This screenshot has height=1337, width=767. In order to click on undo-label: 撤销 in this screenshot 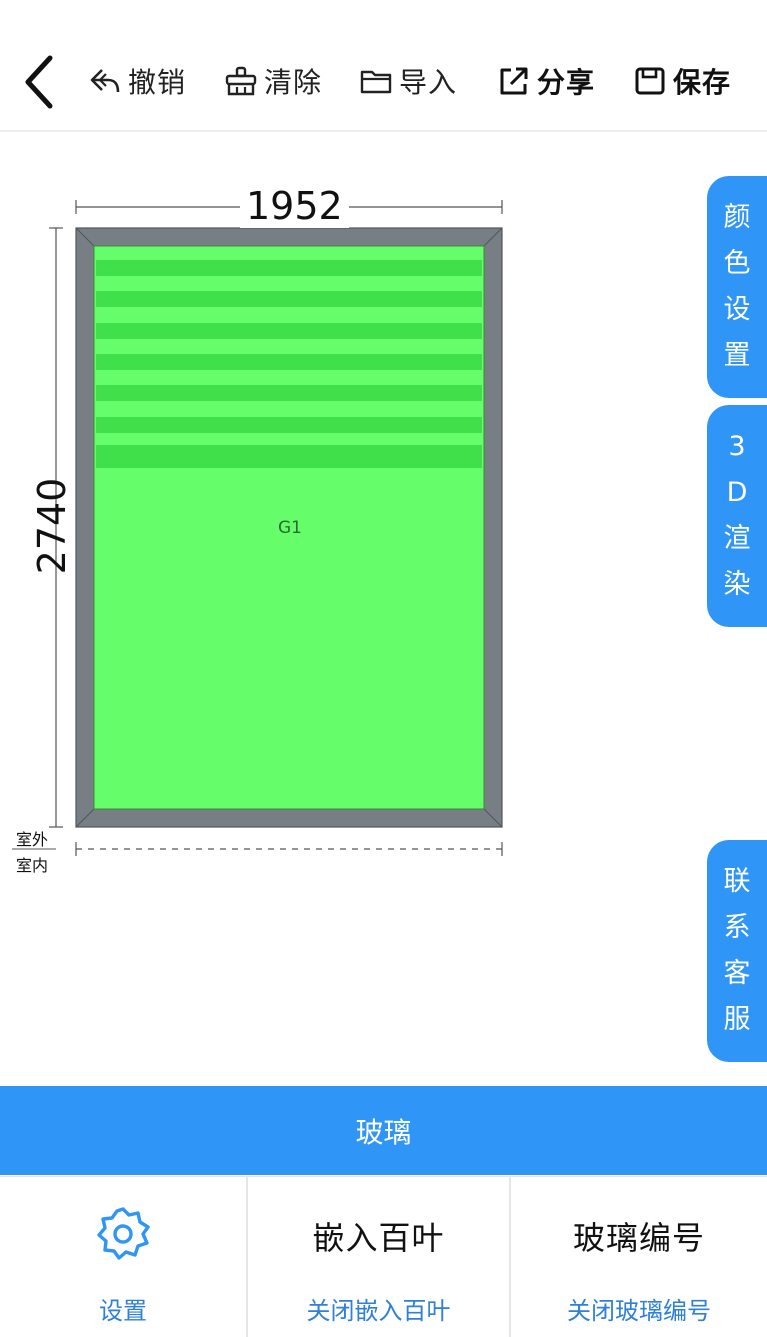, I will do `click(157, 82)`.